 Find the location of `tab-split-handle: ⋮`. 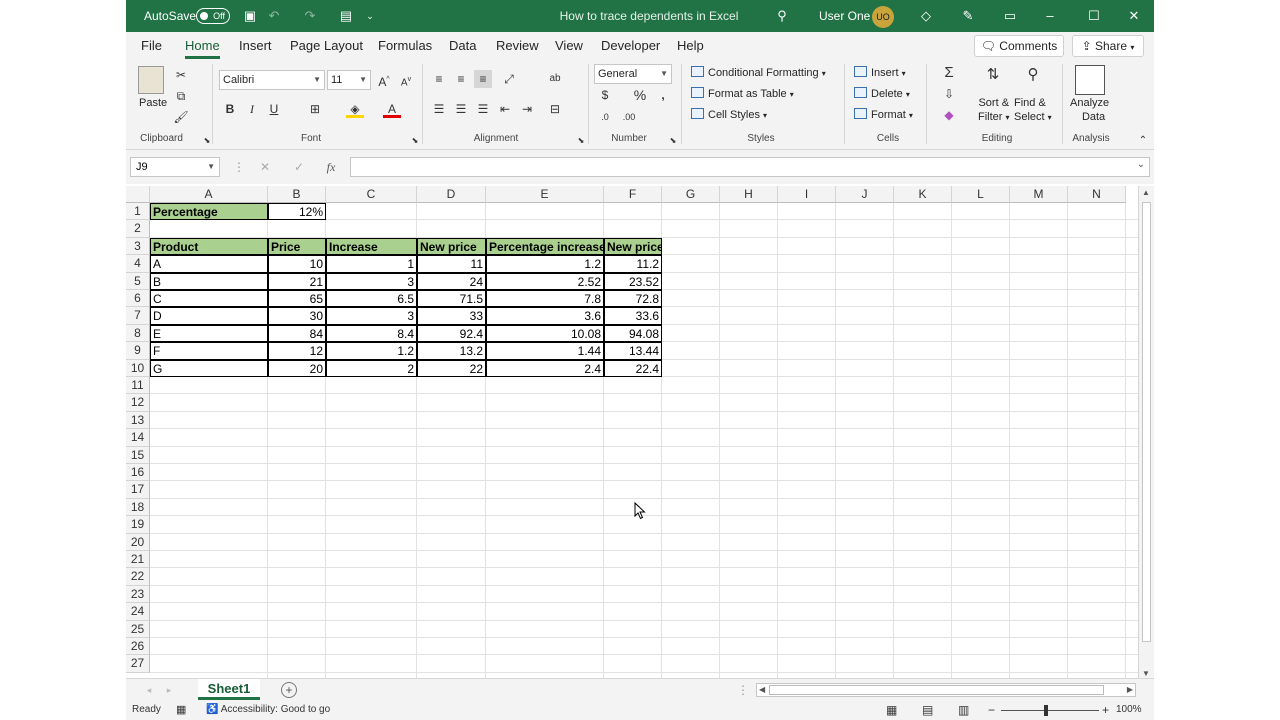

tab-split-handle: ⋮ is located at coordinates (743, 690).